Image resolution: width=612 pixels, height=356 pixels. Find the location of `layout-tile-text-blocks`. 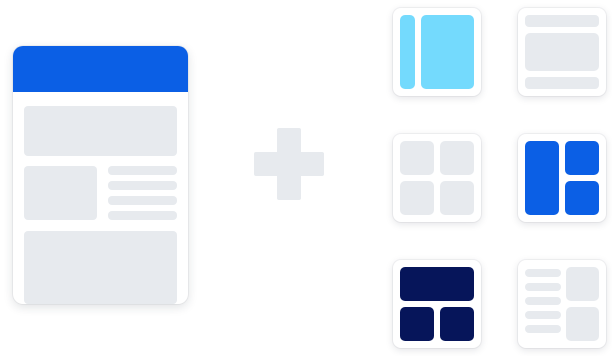

layout-tile-text-blocks is located at coordinates (562, 304).